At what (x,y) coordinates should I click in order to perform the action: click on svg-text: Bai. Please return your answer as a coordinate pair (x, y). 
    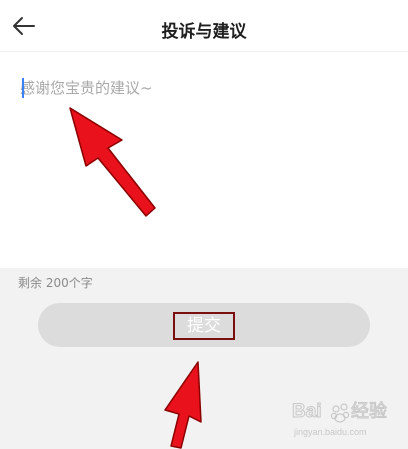
    Looking at the image, I should click on (307, 411).